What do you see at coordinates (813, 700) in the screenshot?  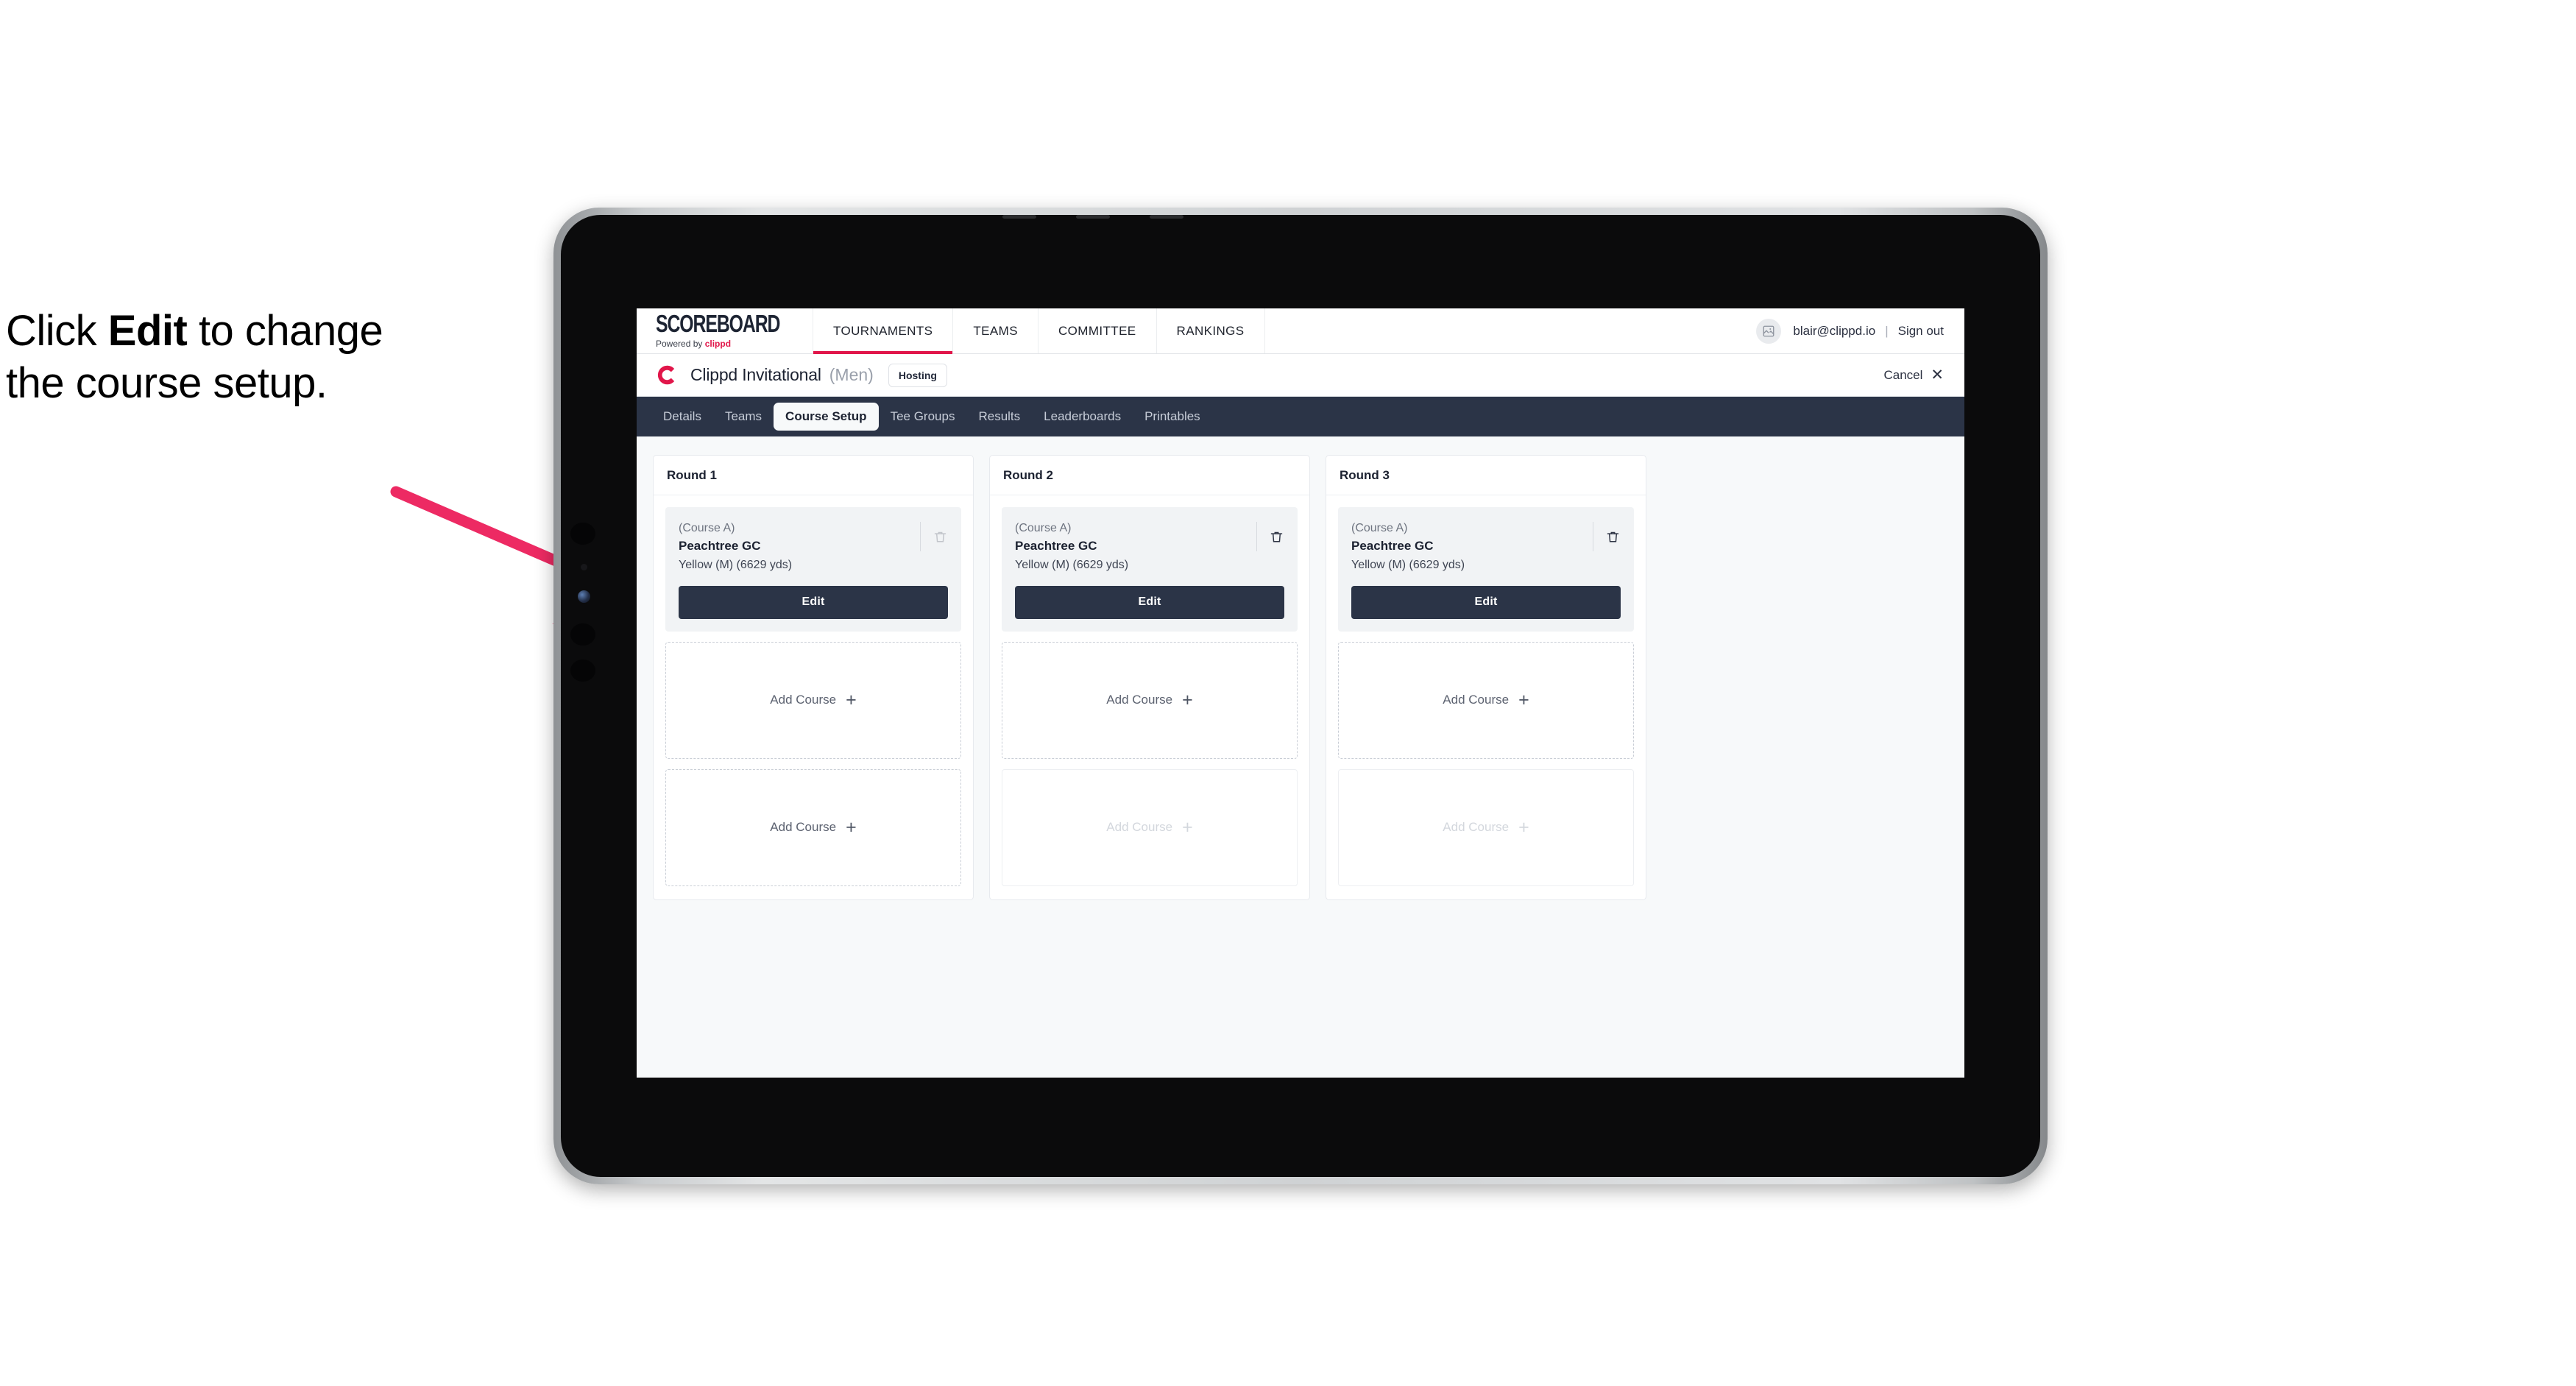 I see `add-course-slot-1-1: Add Course +` at bounding box center [813, 700].